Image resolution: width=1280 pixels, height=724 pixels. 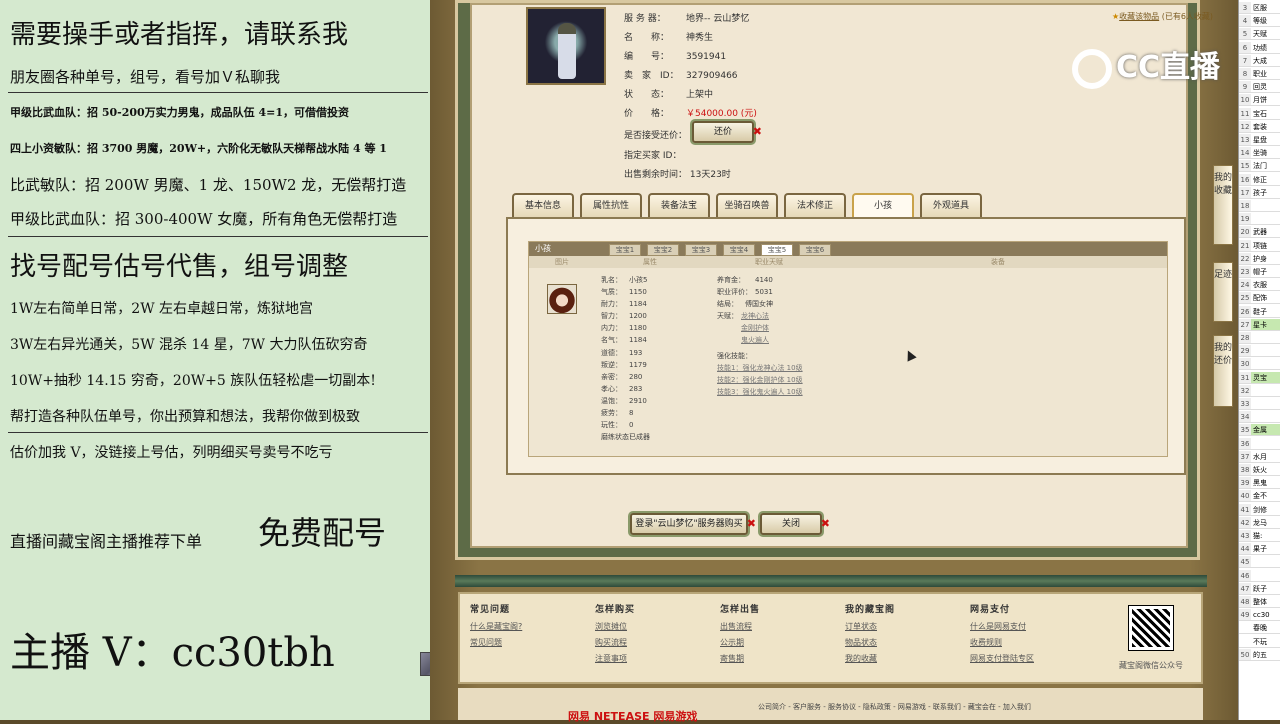 What do you see at coordinates (1259, 338) in the screenshot?
I see `spreadsheet-row: 28` at bounding box center [1259, 338].